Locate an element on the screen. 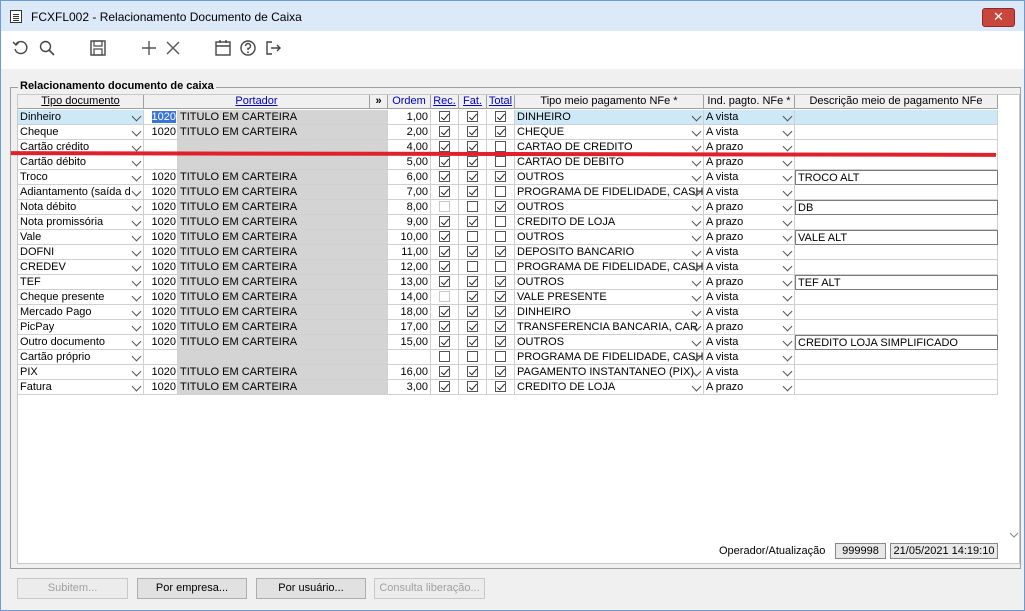  ordem-field: 9,00 is located at coordinates (409, 222).